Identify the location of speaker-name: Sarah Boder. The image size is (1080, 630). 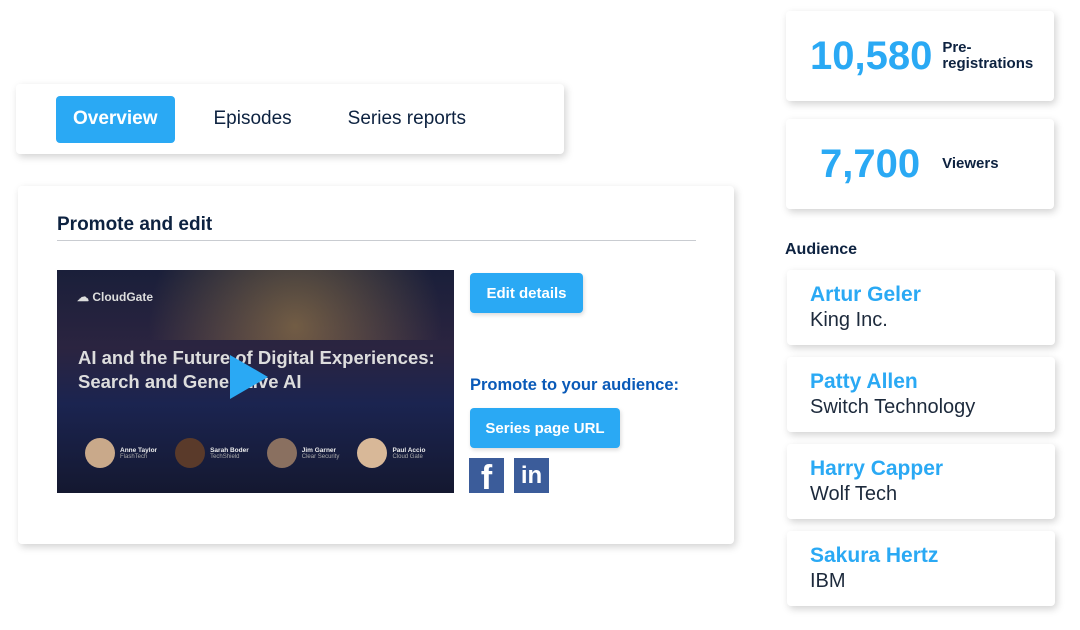
(229, 450).